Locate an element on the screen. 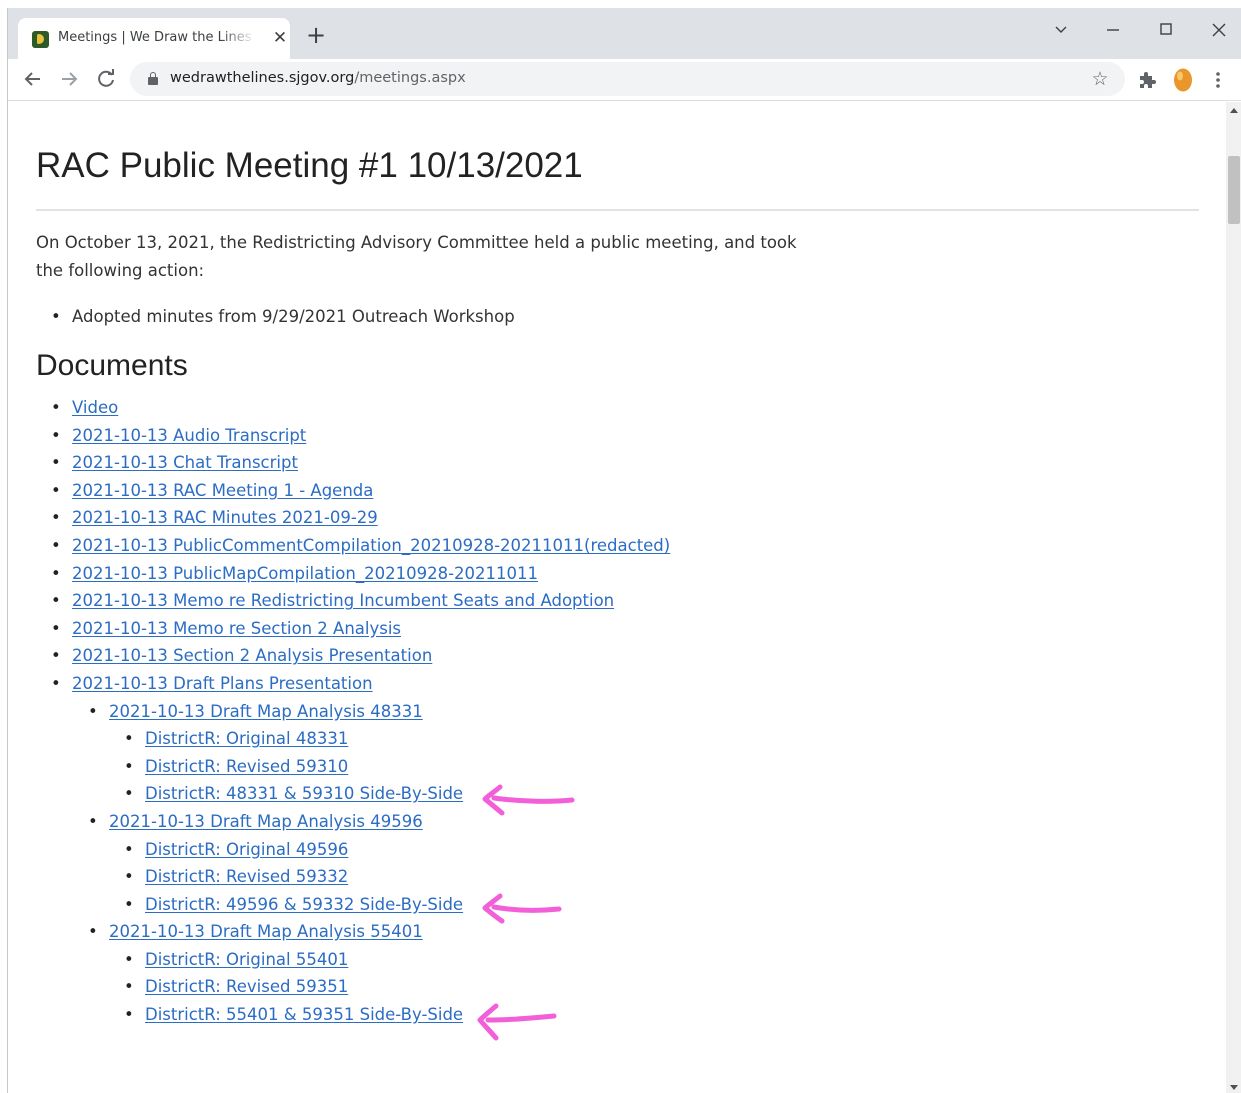 The image size is (1241, 1093). document-link: Video is located at coordinates (95, 407).